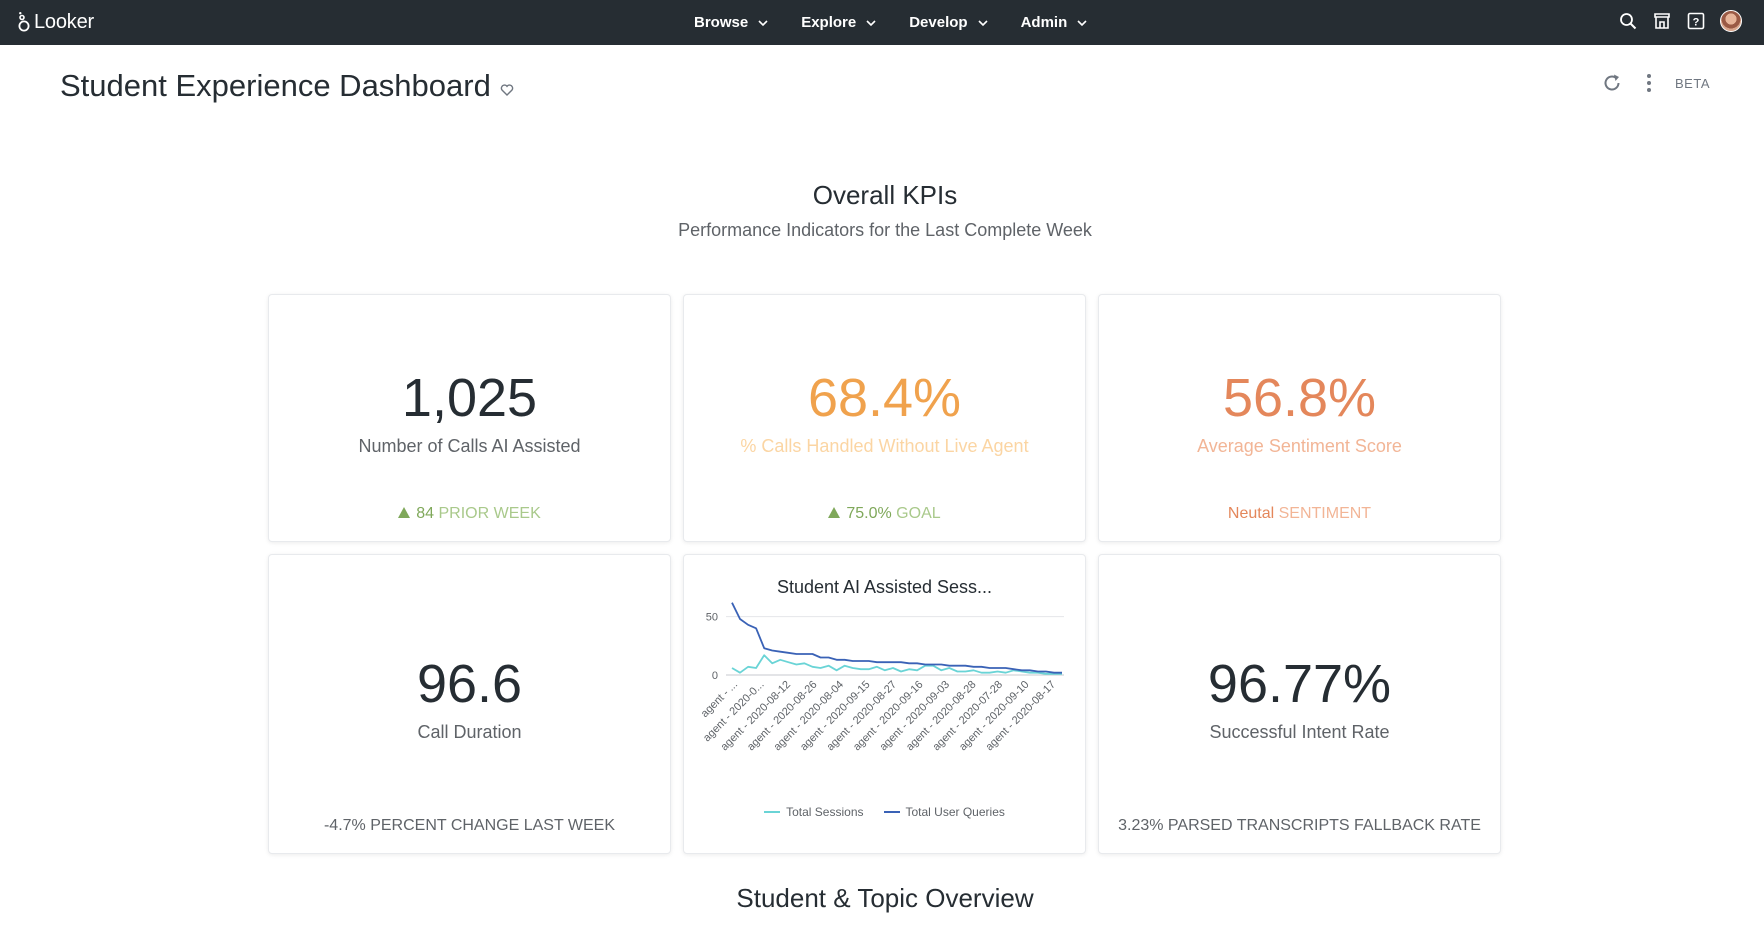 The height and width of the screenshot is (926, 1764). Describe the element at coordinates (938, 22) in the screenshot. I see `nav-develop-label: Develop` at that location.